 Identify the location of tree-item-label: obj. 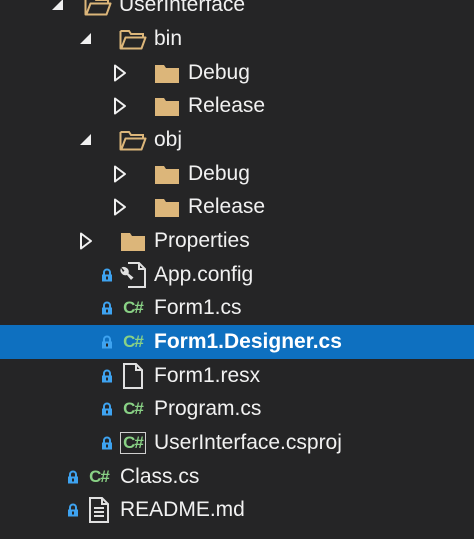
(168, 139).